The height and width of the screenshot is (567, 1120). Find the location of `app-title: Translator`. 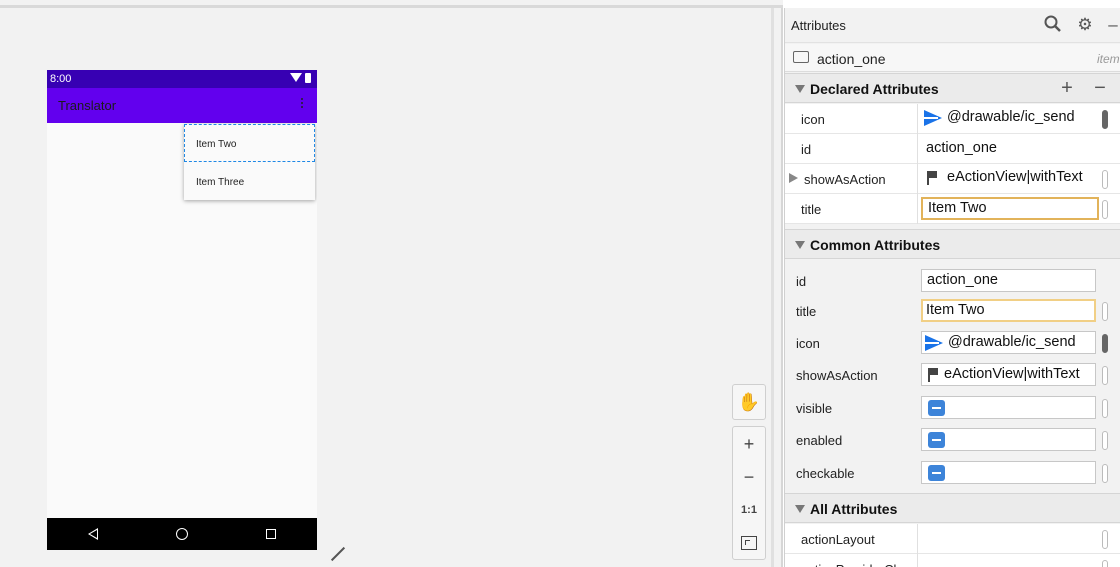

app-title: Translator is located at coordinates (87, 105).